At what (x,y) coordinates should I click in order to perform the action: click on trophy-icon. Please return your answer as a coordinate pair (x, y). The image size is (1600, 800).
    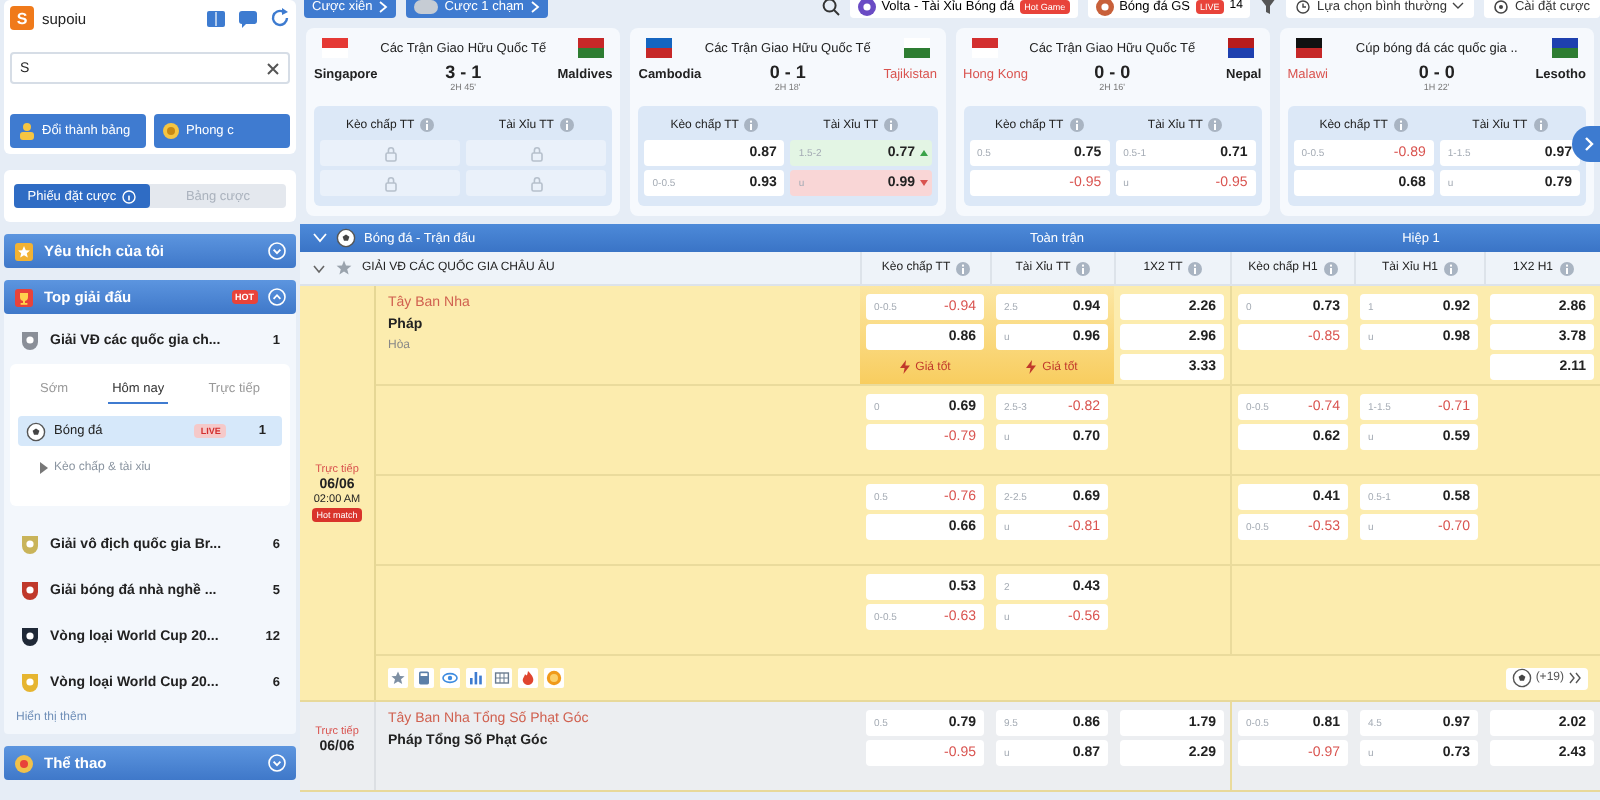
    Looking at the image, I should click on (24, 297).